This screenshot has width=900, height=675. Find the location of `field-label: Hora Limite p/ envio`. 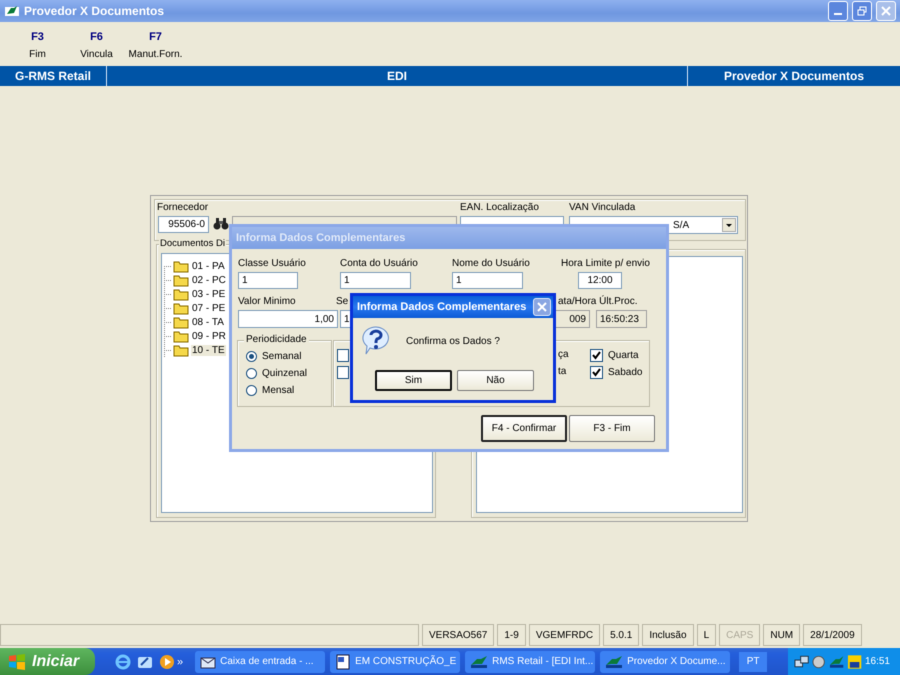

field-label: Hora Limite p/ envio is located at coordinates (605, 263).